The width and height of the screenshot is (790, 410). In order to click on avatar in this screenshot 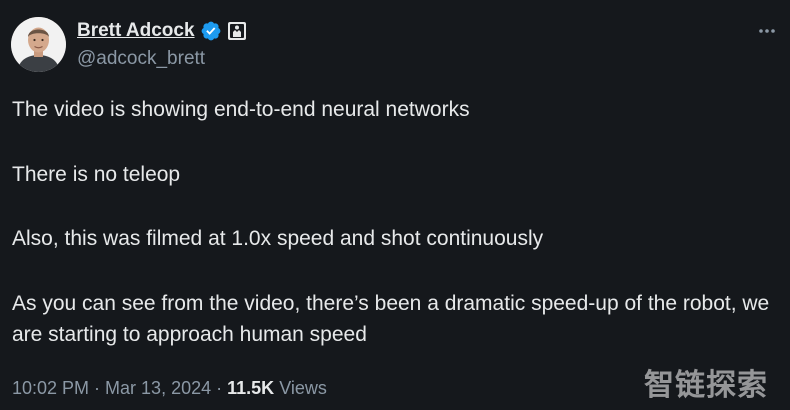, I will do `click(38, 44)`.